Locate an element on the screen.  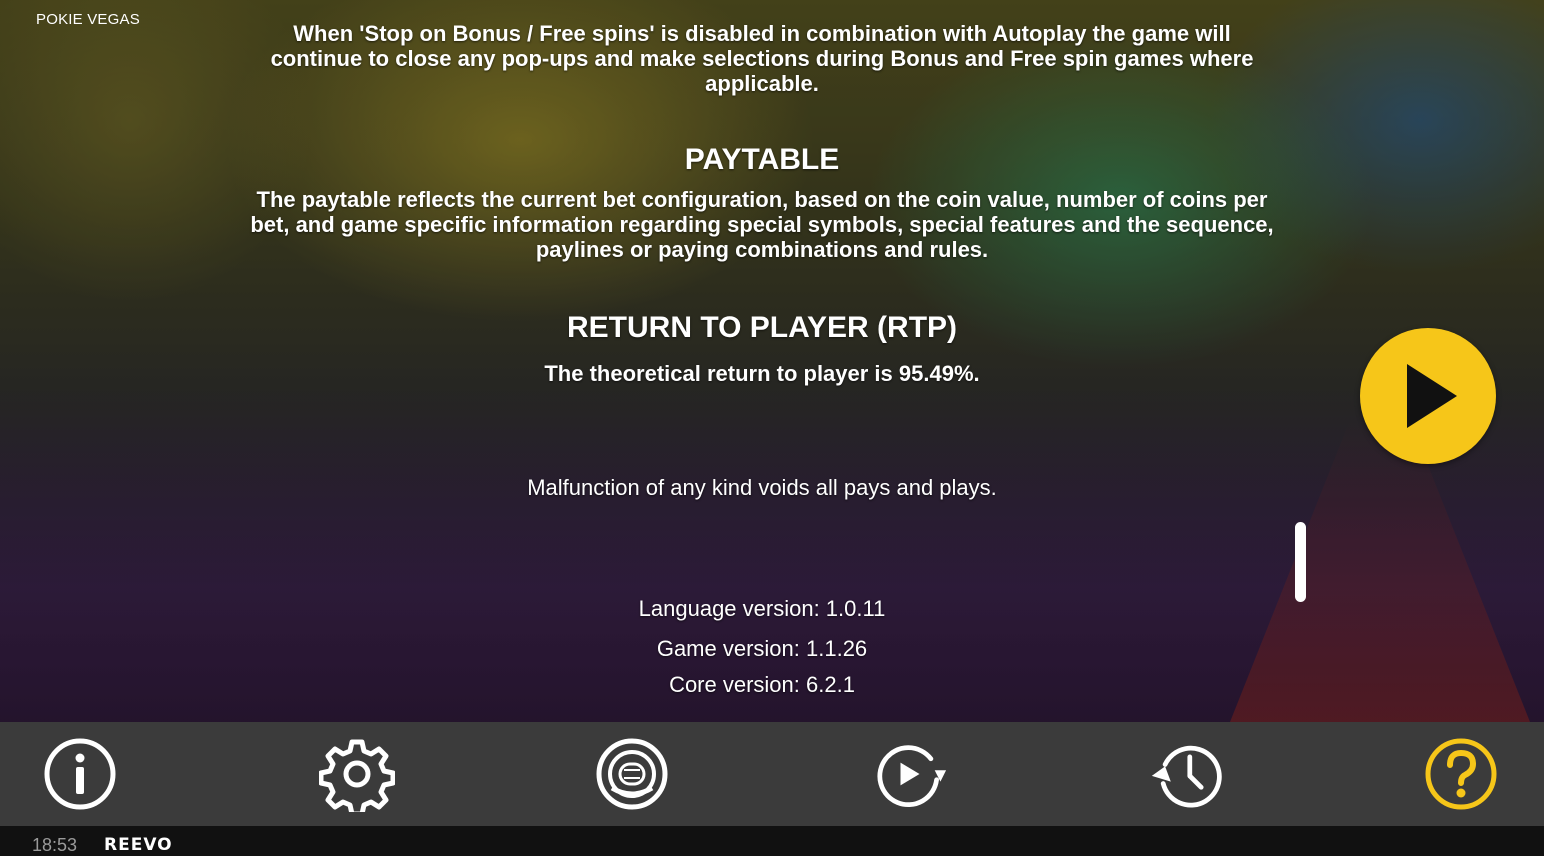
game-title: POKIE VEGAS is located at coordinates (88, 19).